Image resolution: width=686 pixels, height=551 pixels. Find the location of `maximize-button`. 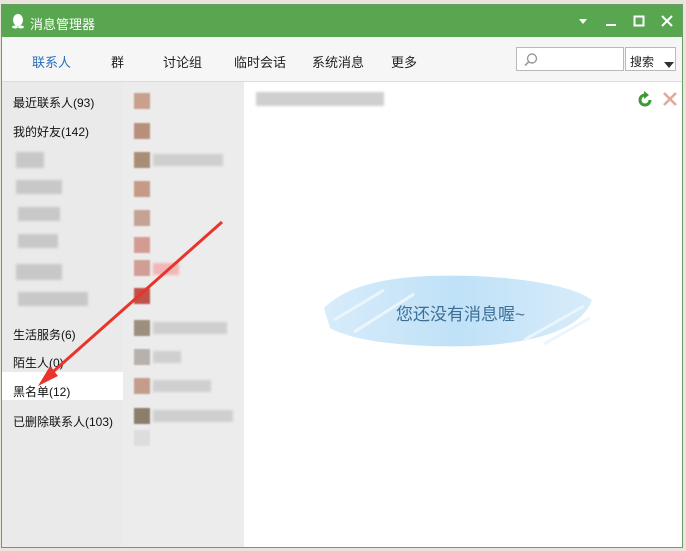

maximize-button is located at coordinates (639, 21).